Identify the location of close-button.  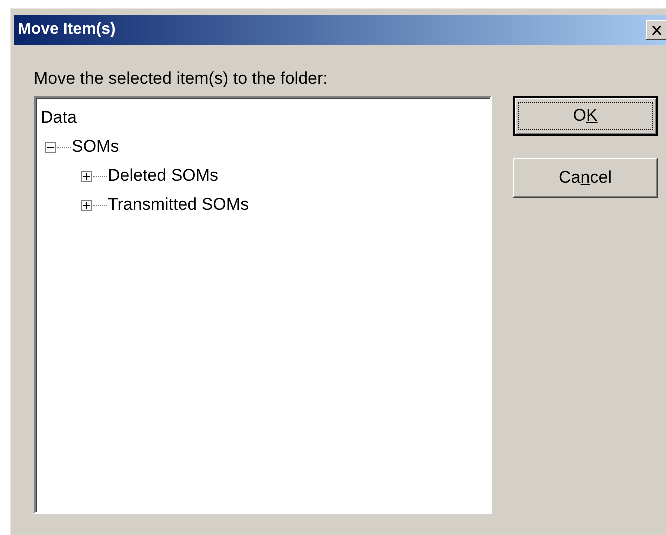
(656, 30).